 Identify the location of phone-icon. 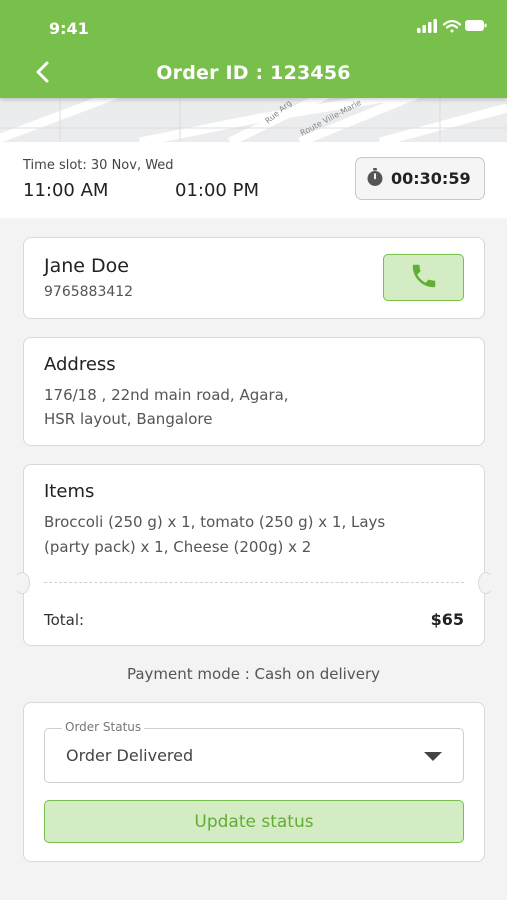
(424, 278).